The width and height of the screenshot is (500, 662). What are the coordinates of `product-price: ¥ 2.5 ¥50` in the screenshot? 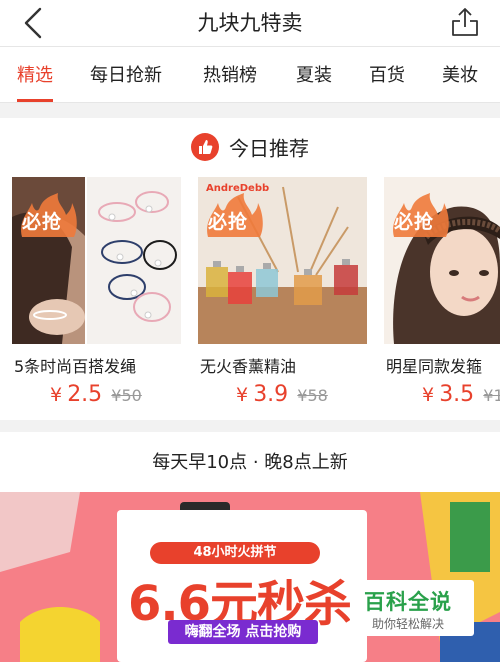 It's located at (96, 394).